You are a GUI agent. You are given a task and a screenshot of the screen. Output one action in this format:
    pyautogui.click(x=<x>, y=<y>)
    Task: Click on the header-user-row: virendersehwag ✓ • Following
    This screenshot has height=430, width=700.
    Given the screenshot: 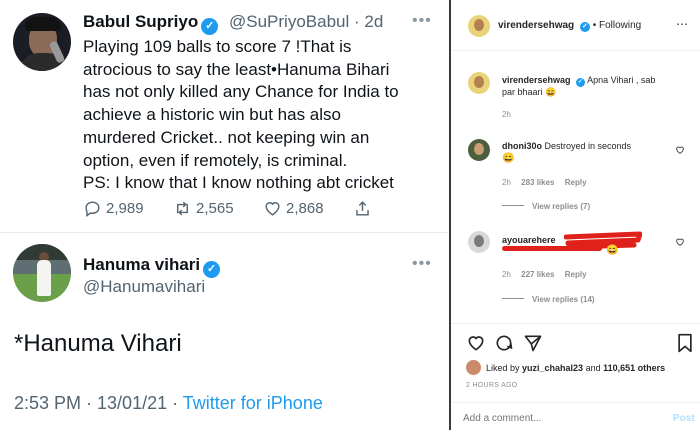 What is the action you would take?
    pyautogui.click(x=569, y=26)
    